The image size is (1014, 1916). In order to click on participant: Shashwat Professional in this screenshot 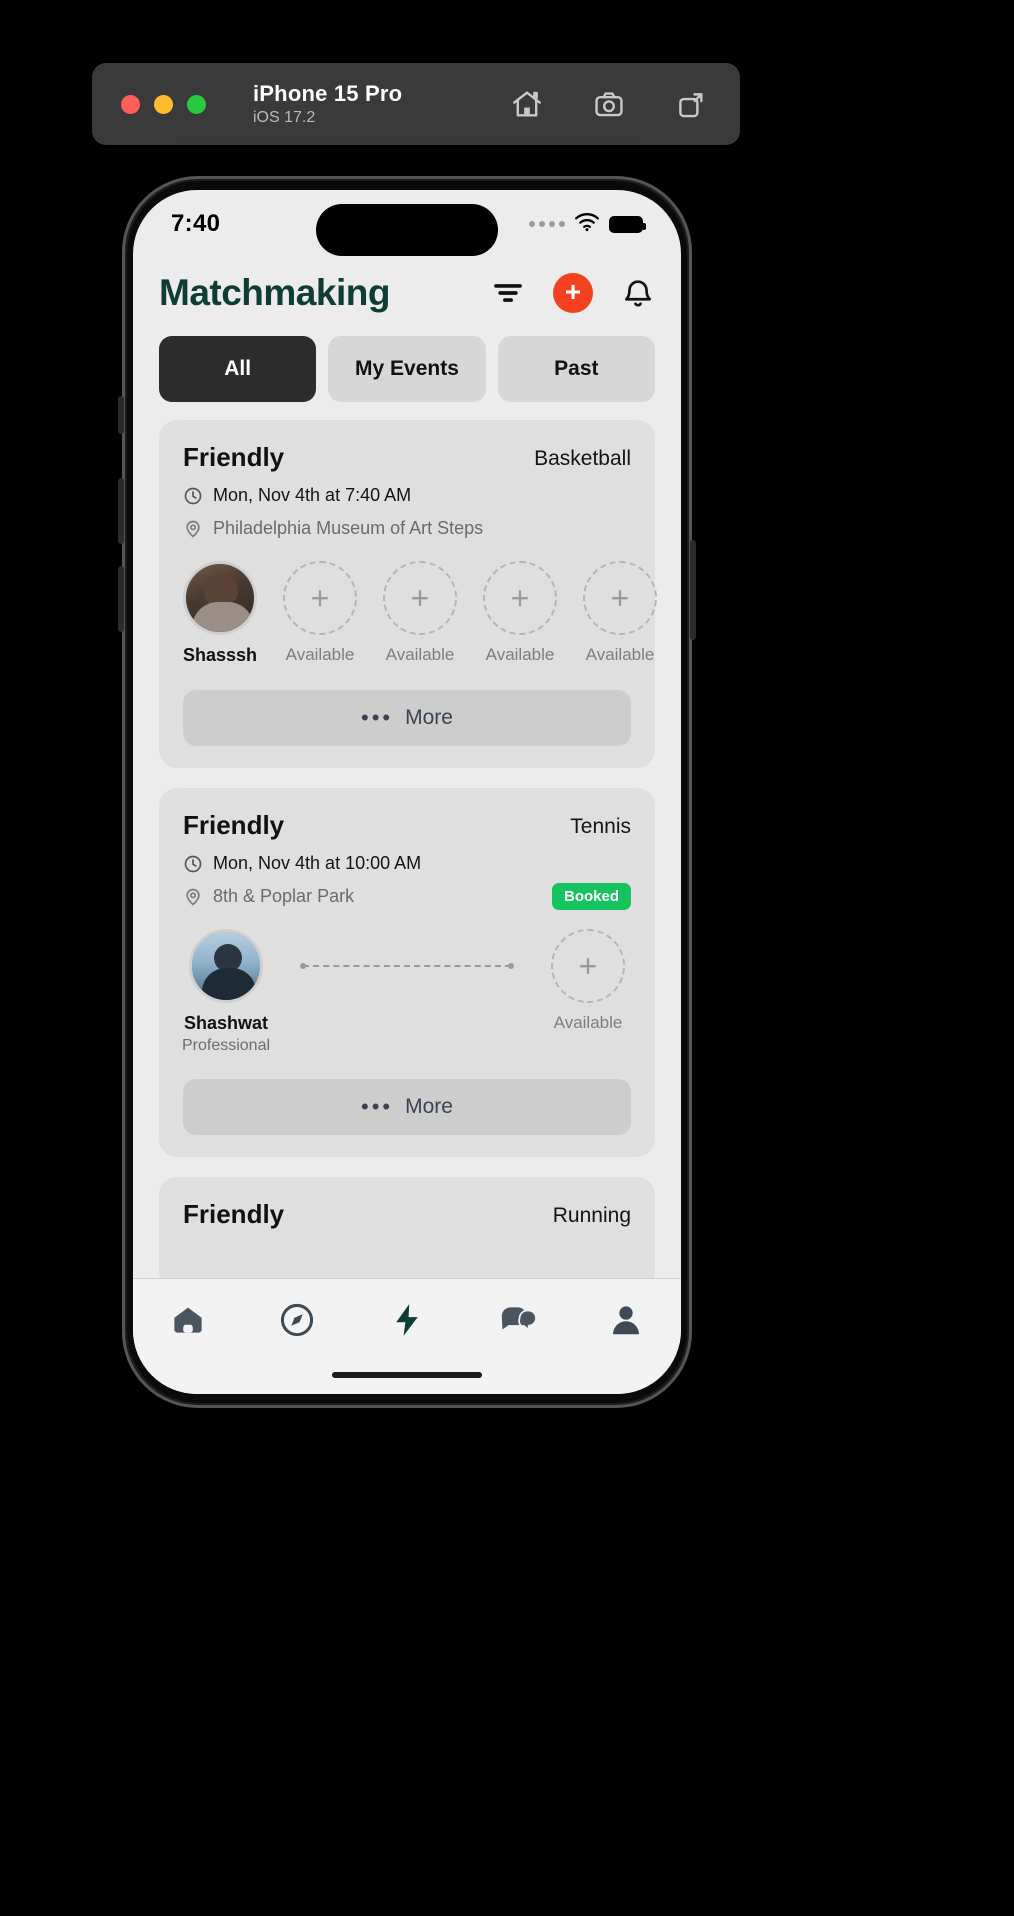, I will do `click(226, 992)`.